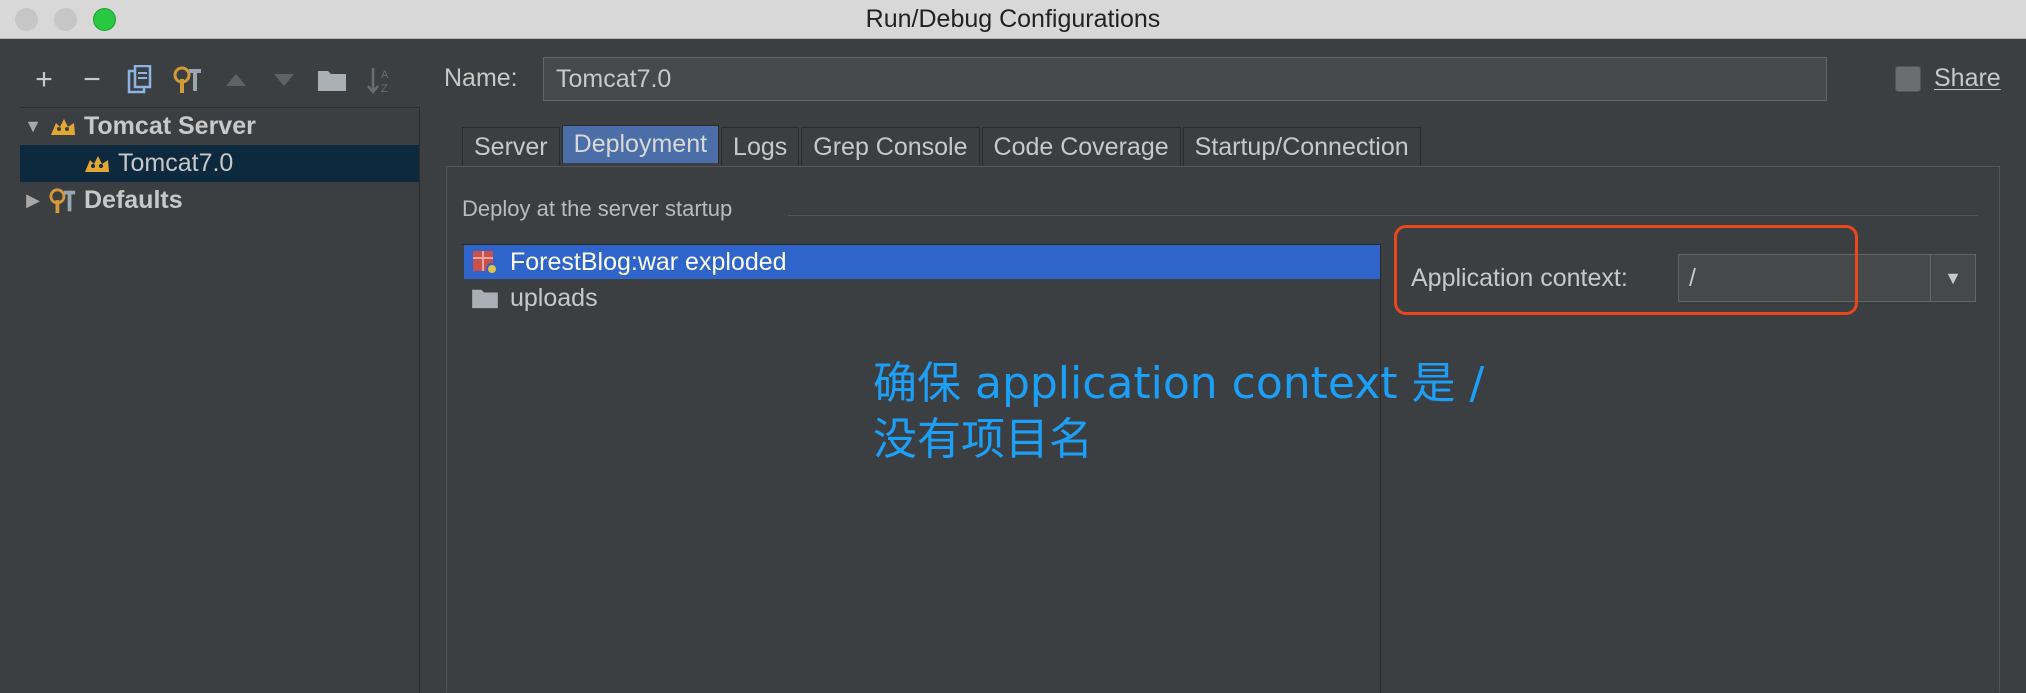 The height and width of the screenshot is (693, 2026). Describe the element at coordinates (133, 200) in the screenshot. I see `tree-item-label: Defaults` at that location.